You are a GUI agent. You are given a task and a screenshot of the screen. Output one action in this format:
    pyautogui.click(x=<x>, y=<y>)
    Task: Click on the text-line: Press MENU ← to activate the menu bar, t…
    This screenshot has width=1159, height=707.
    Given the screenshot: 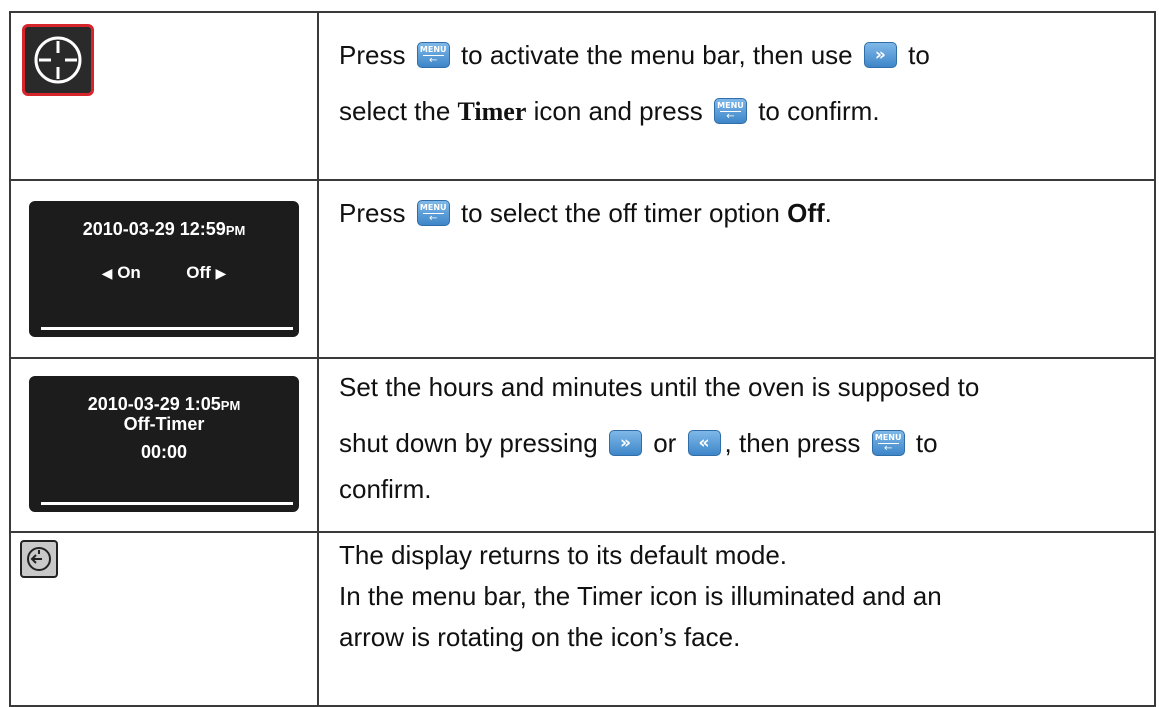 What is the action you would take?
    pyautogui.click(x=737, y=55)
    